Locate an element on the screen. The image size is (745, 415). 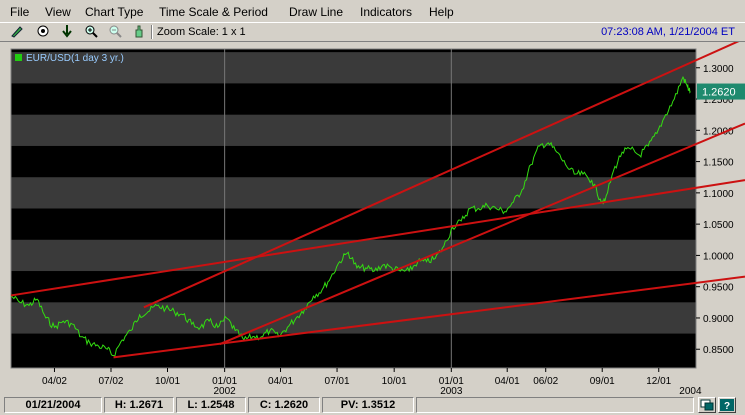
legend-swatch is located at coordinates (18, 57).